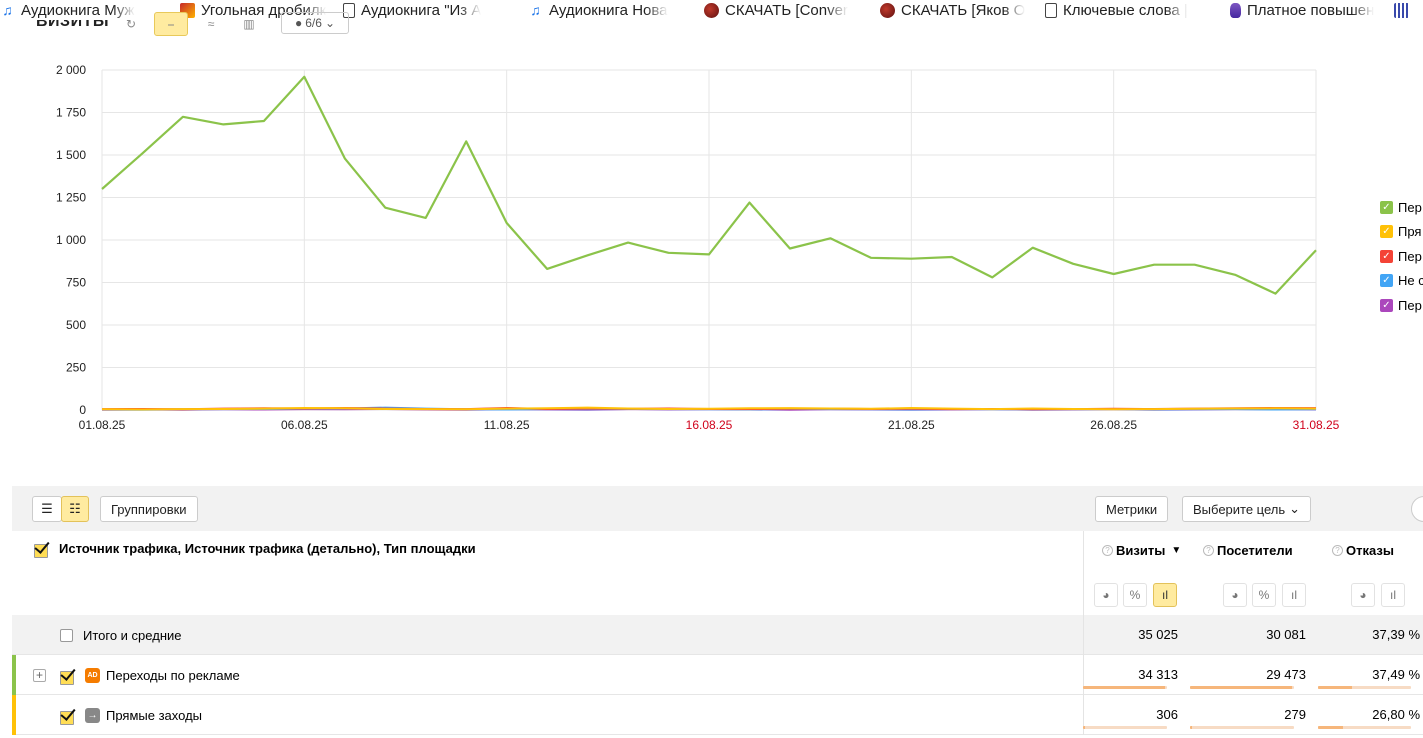  What do you see at coordinates (304, 425) in the screenshot?
I see `x-tick-label: 06.08.25` at bounding box center [304, 425].